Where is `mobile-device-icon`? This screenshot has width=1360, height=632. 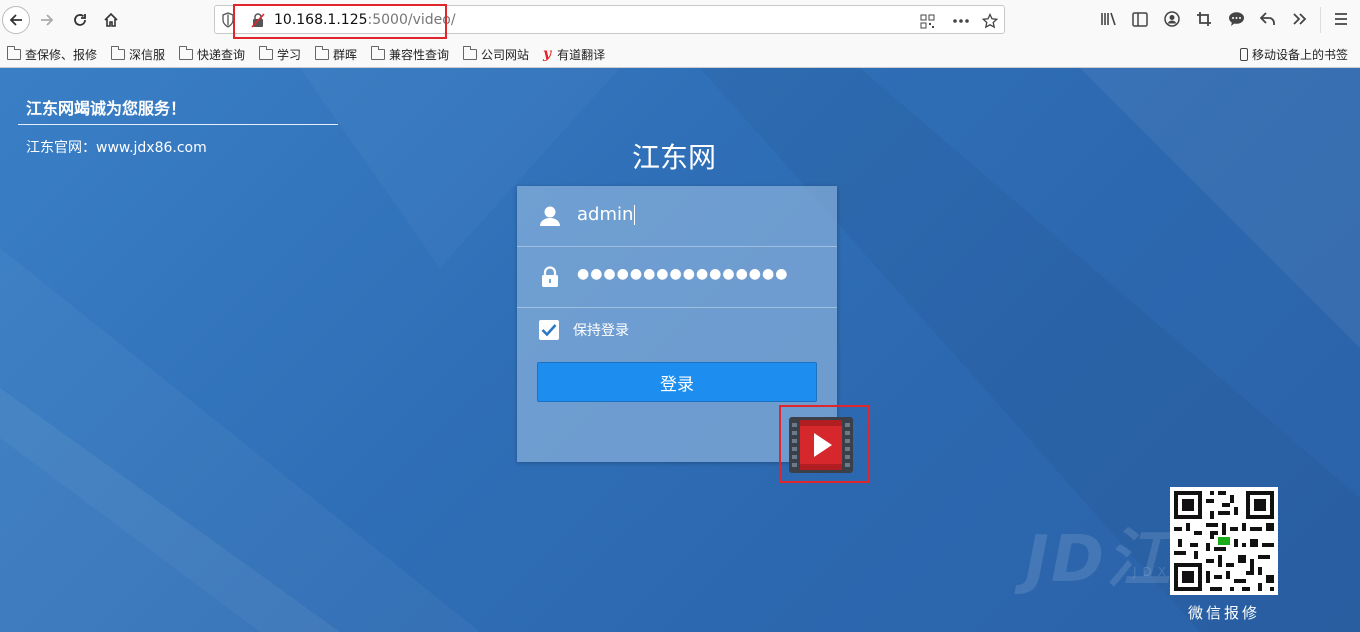
mobile-device-icon is located at coordinates (1244, 54).